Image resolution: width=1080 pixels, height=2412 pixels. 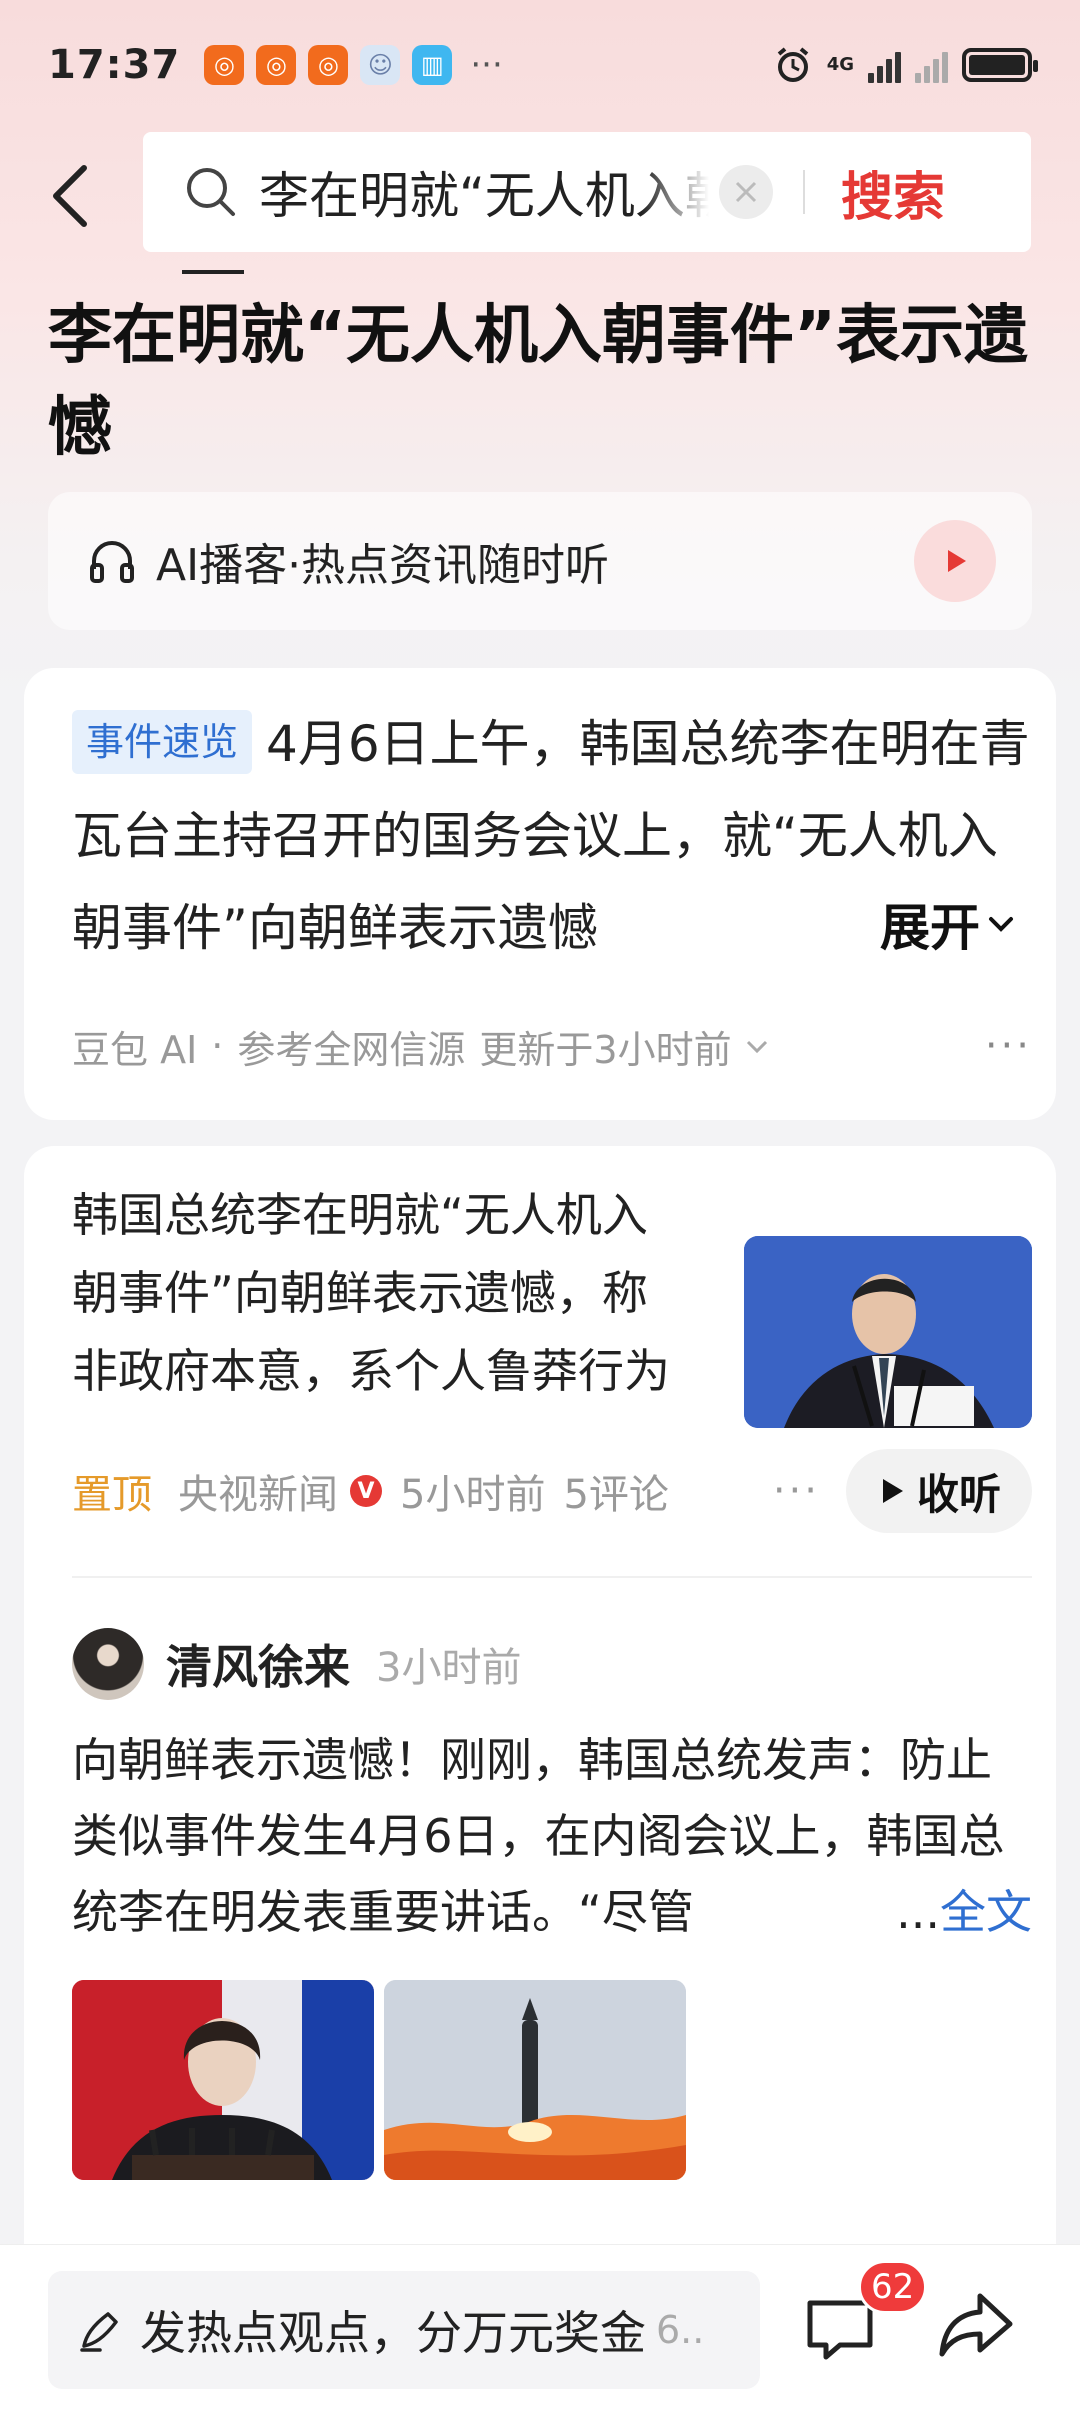 What do you see at coordinates (114, 65) in the screenshot?
I see `status-time: 17:37` at bounding box center [114, 65].